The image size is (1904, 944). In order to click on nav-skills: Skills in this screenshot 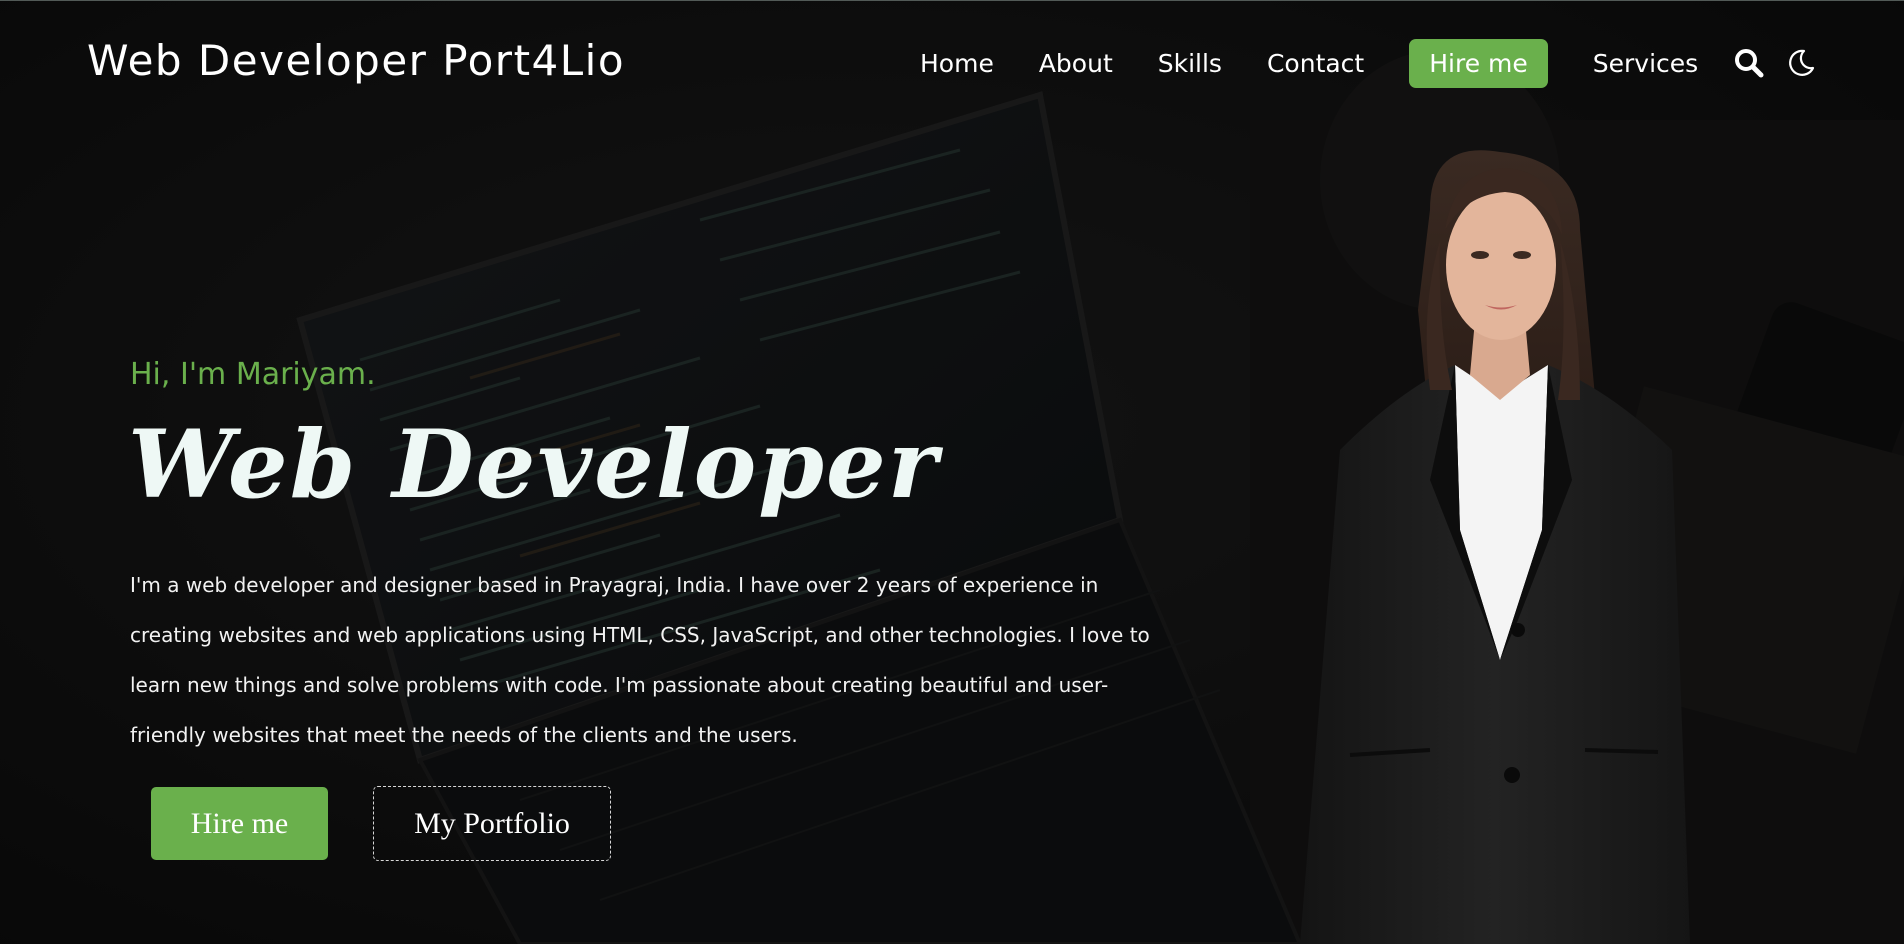, I will do `click(1190, 63)`.